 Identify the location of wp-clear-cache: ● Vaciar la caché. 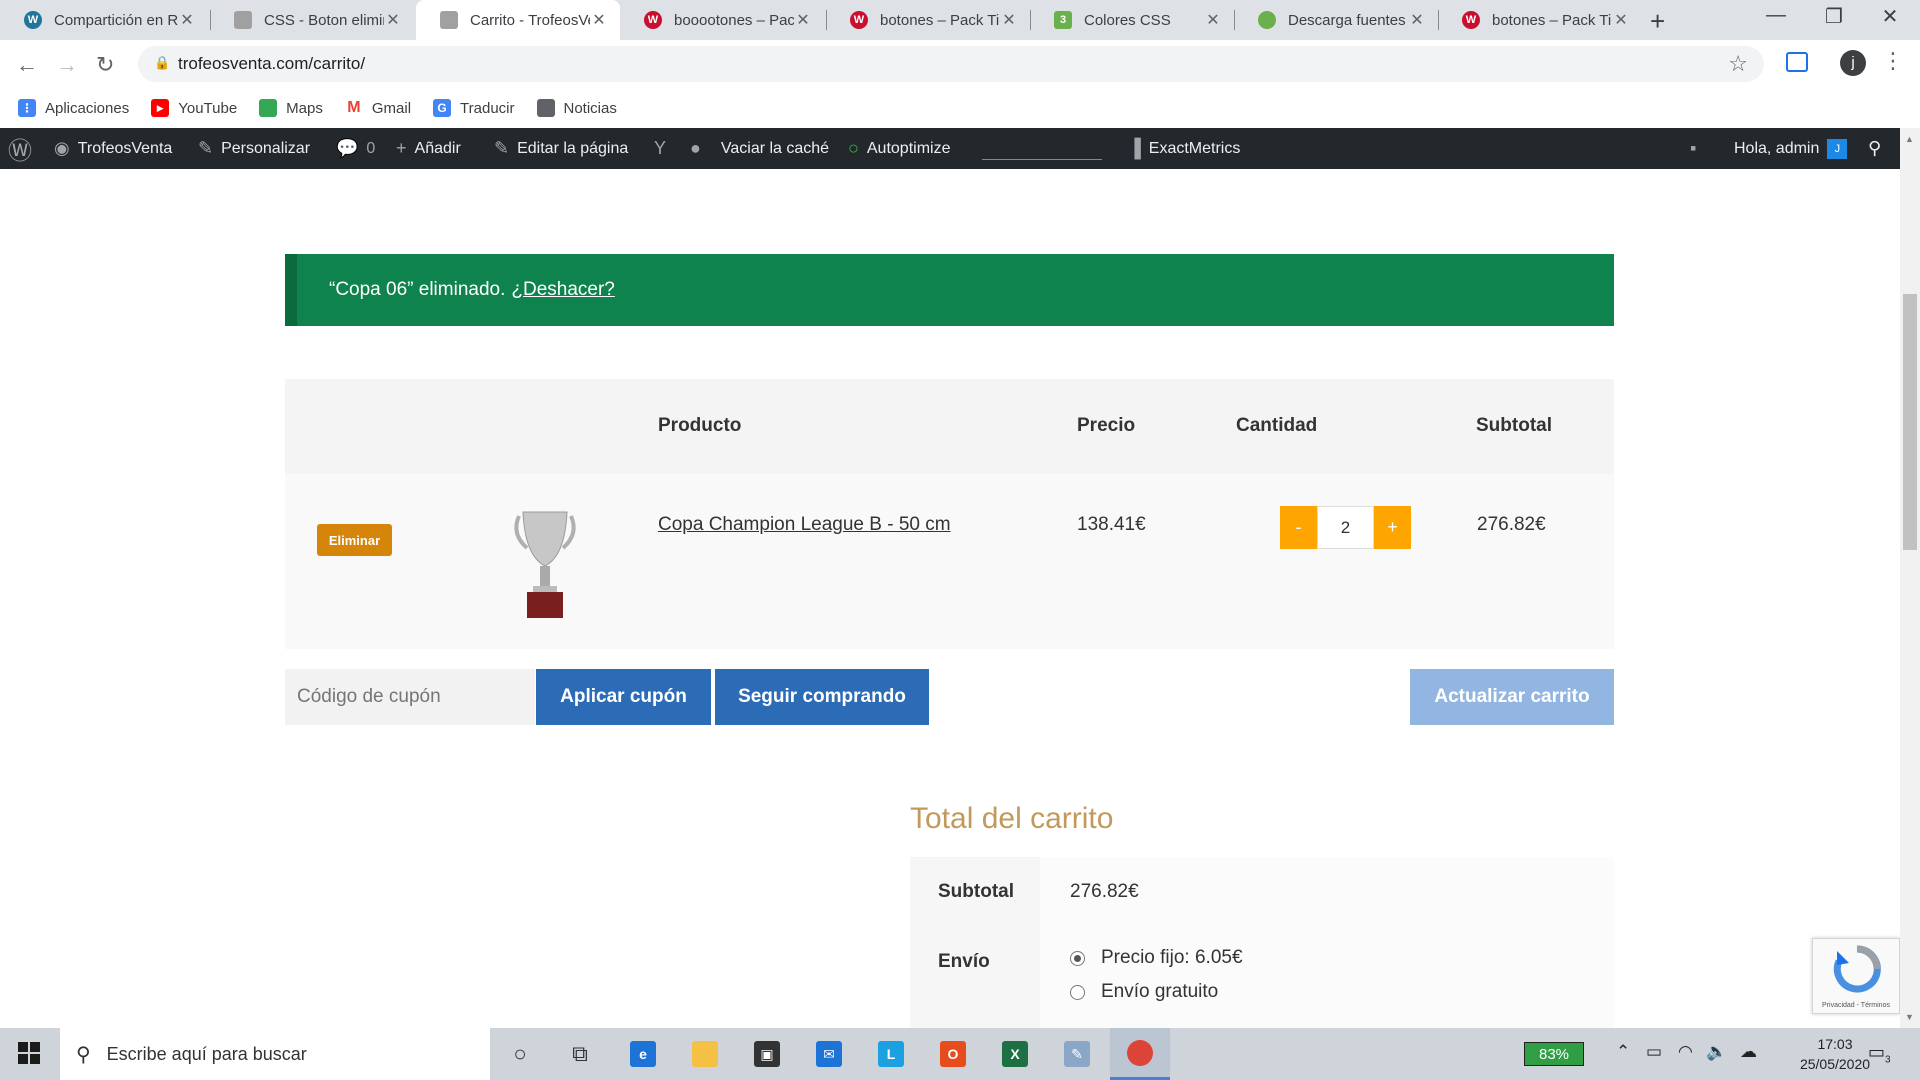
(759, 148).